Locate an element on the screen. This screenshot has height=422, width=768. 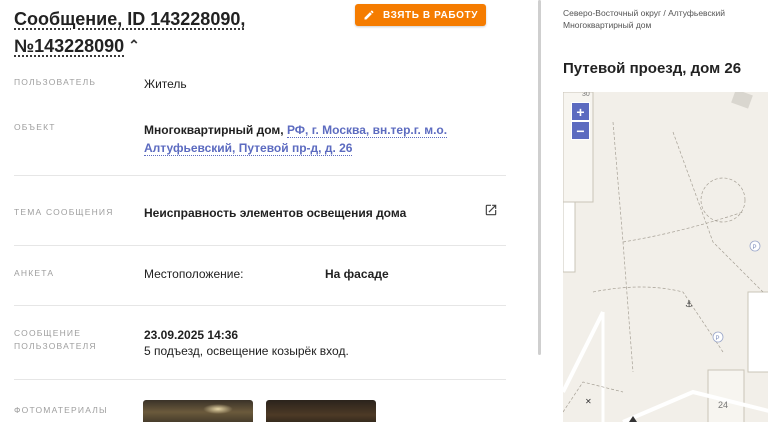
scrollbar is located at coordinates (539, 177).